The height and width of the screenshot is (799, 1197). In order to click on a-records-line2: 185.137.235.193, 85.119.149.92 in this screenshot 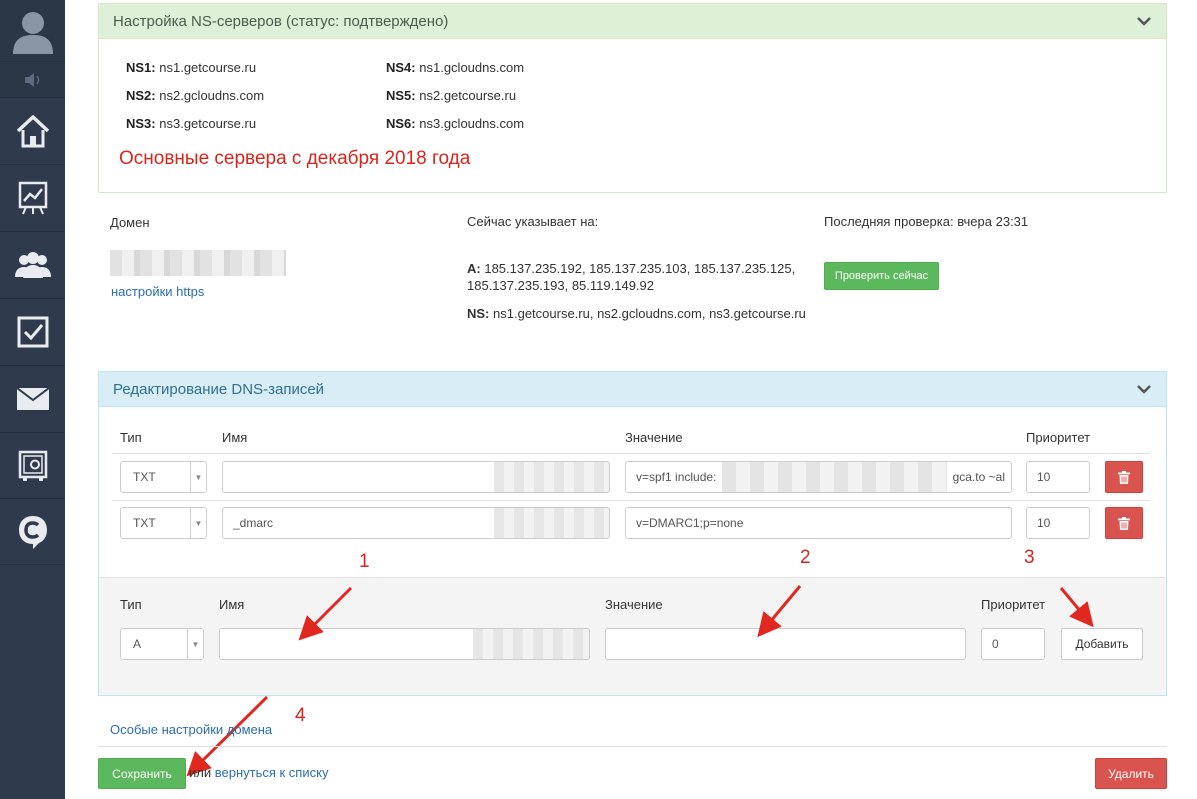, I will do `click(560, 285)`.